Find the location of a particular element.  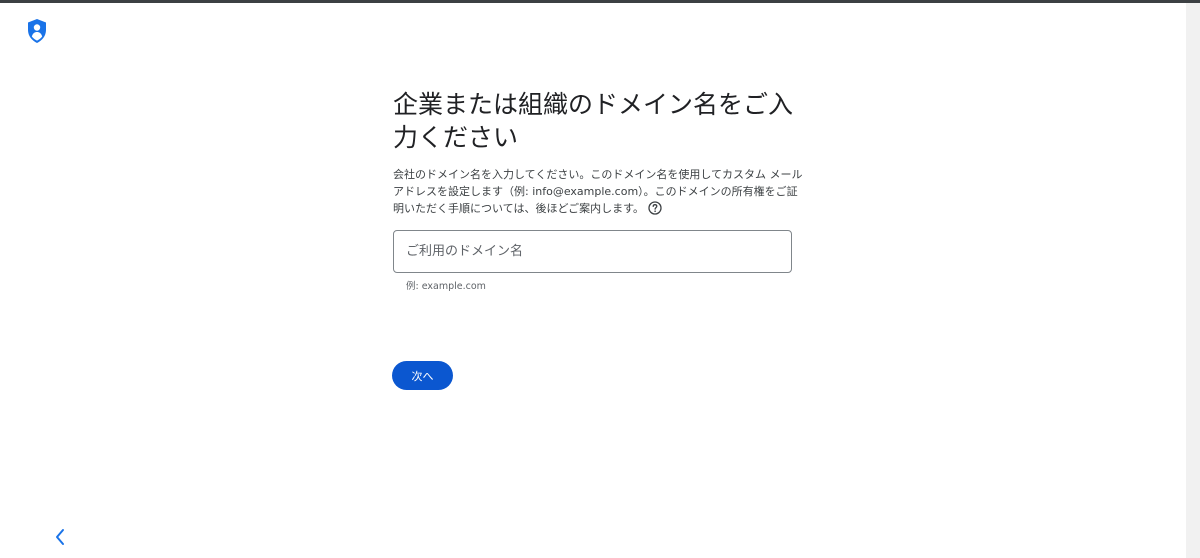

domain-input is located at coordinates (592, 251).